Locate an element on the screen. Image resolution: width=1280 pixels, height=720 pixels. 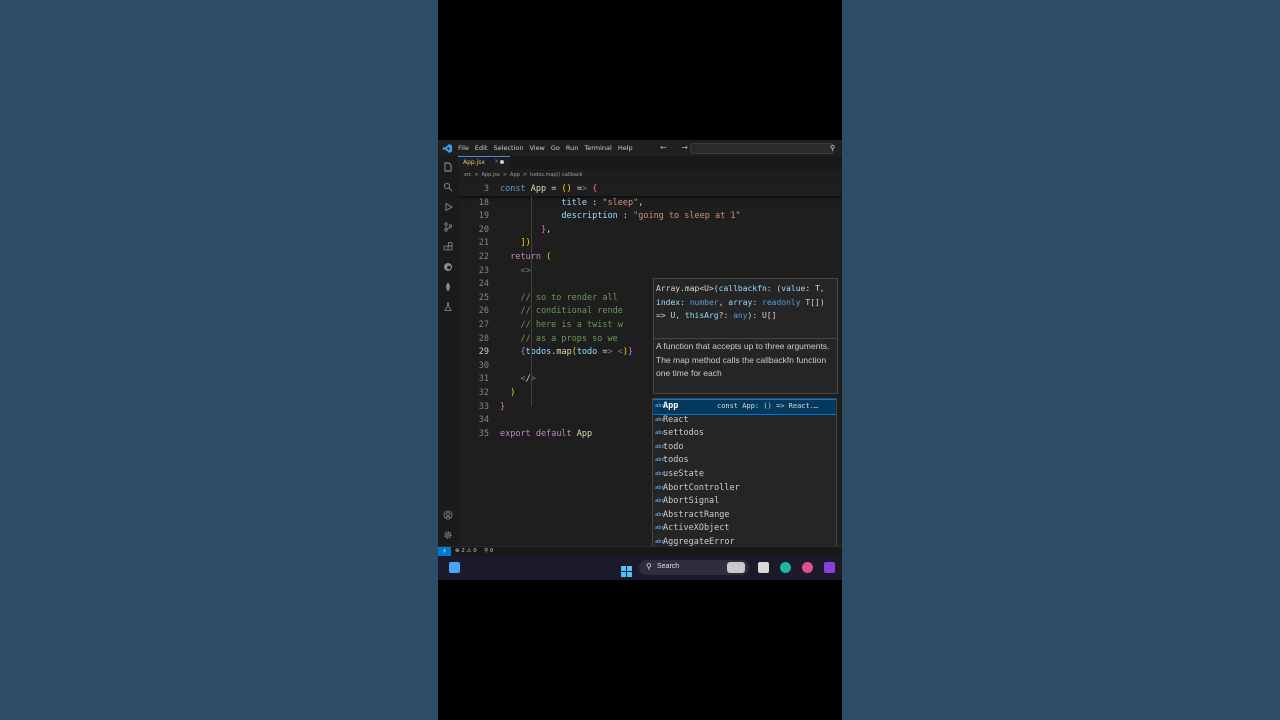
code-line: 19 description : "going to sleep at 1" is located at coordinates (650, 216).